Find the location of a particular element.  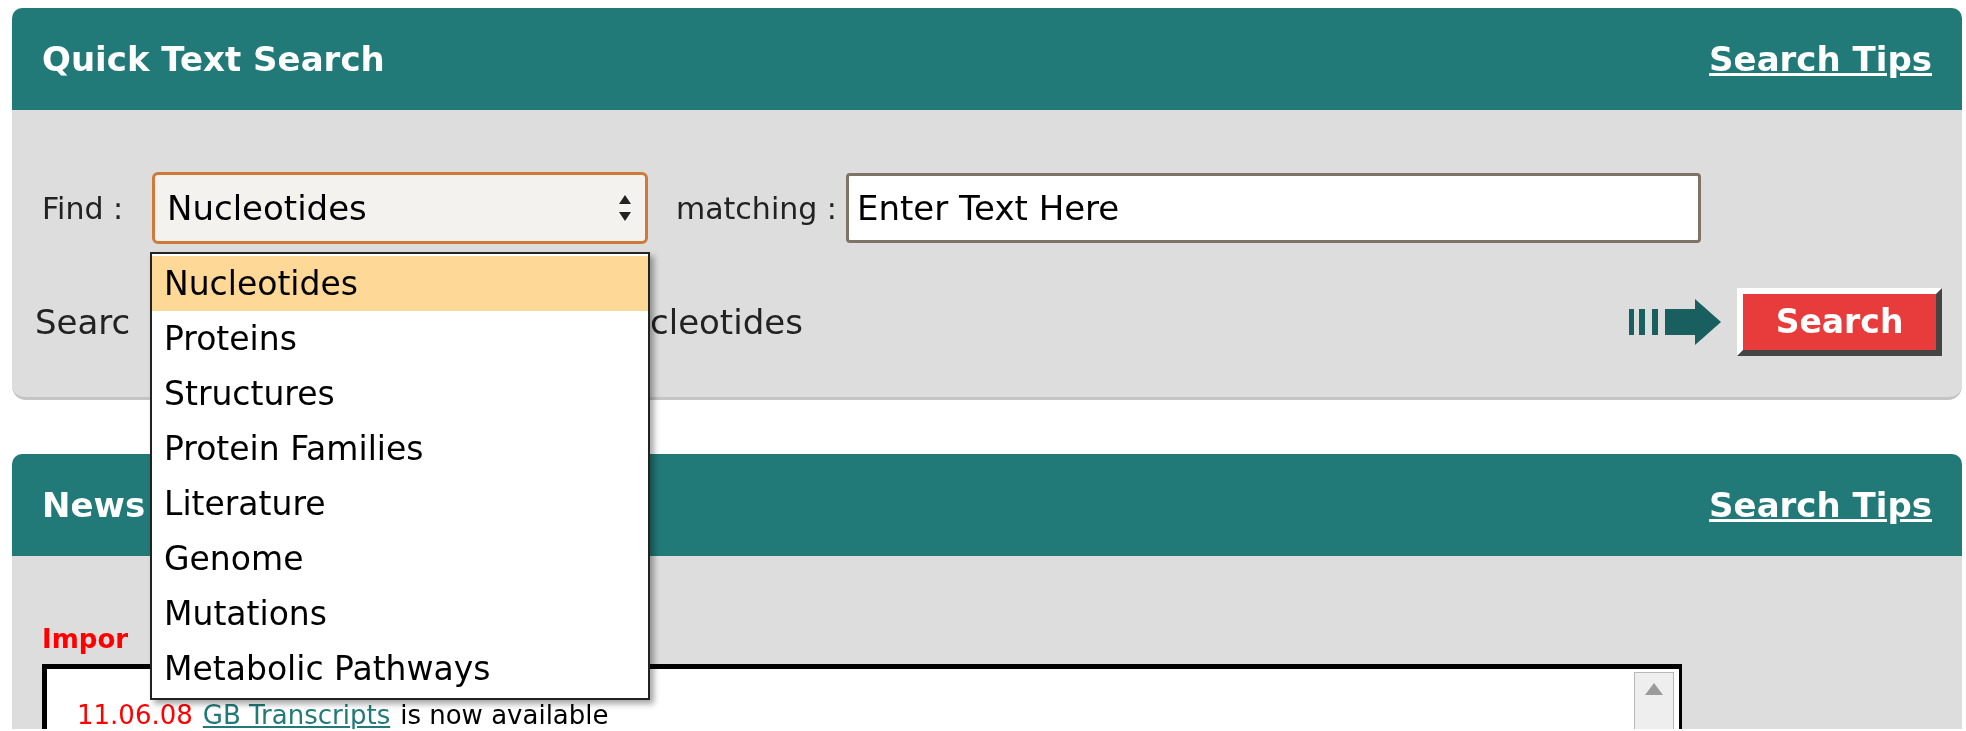

dropdown-option: Proteins is located at coordinates (400, 338).